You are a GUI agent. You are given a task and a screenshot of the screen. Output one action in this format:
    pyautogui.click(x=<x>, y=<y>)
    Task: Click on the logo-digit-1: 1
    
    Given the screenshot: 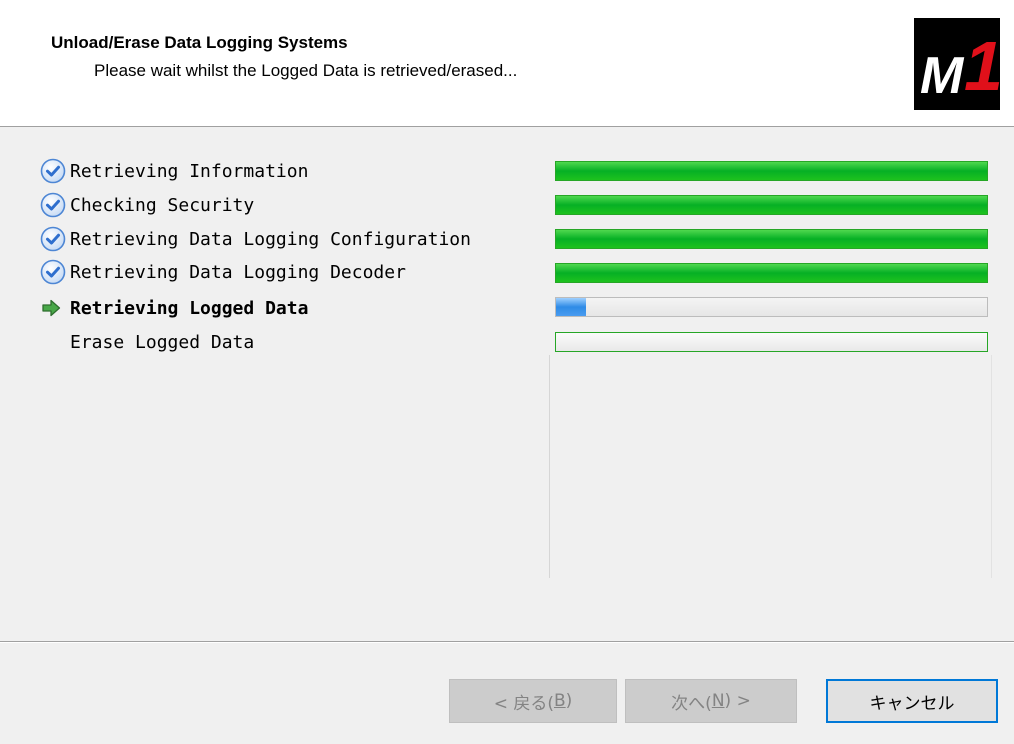 What is the action you would take?
    pyautogui.click(x=982, y=66)
    